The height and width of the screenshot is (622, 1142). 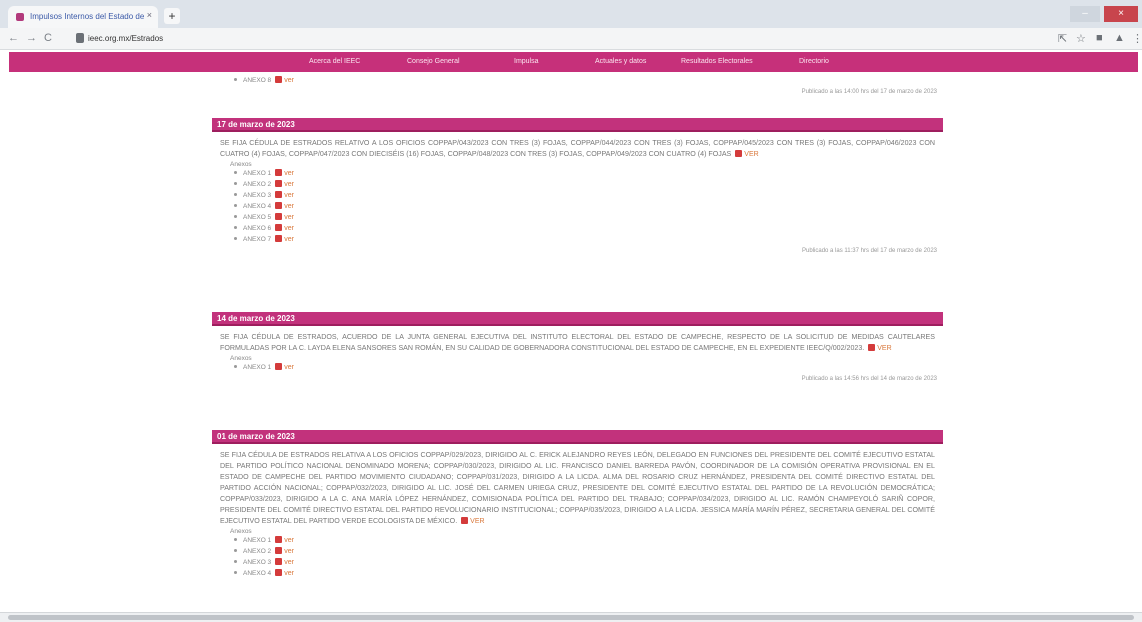 What do you see at coordinates (257, 217) in the screenshot?
I see `anexo-label: ANEXO 5` at bounding box center [257, 217].